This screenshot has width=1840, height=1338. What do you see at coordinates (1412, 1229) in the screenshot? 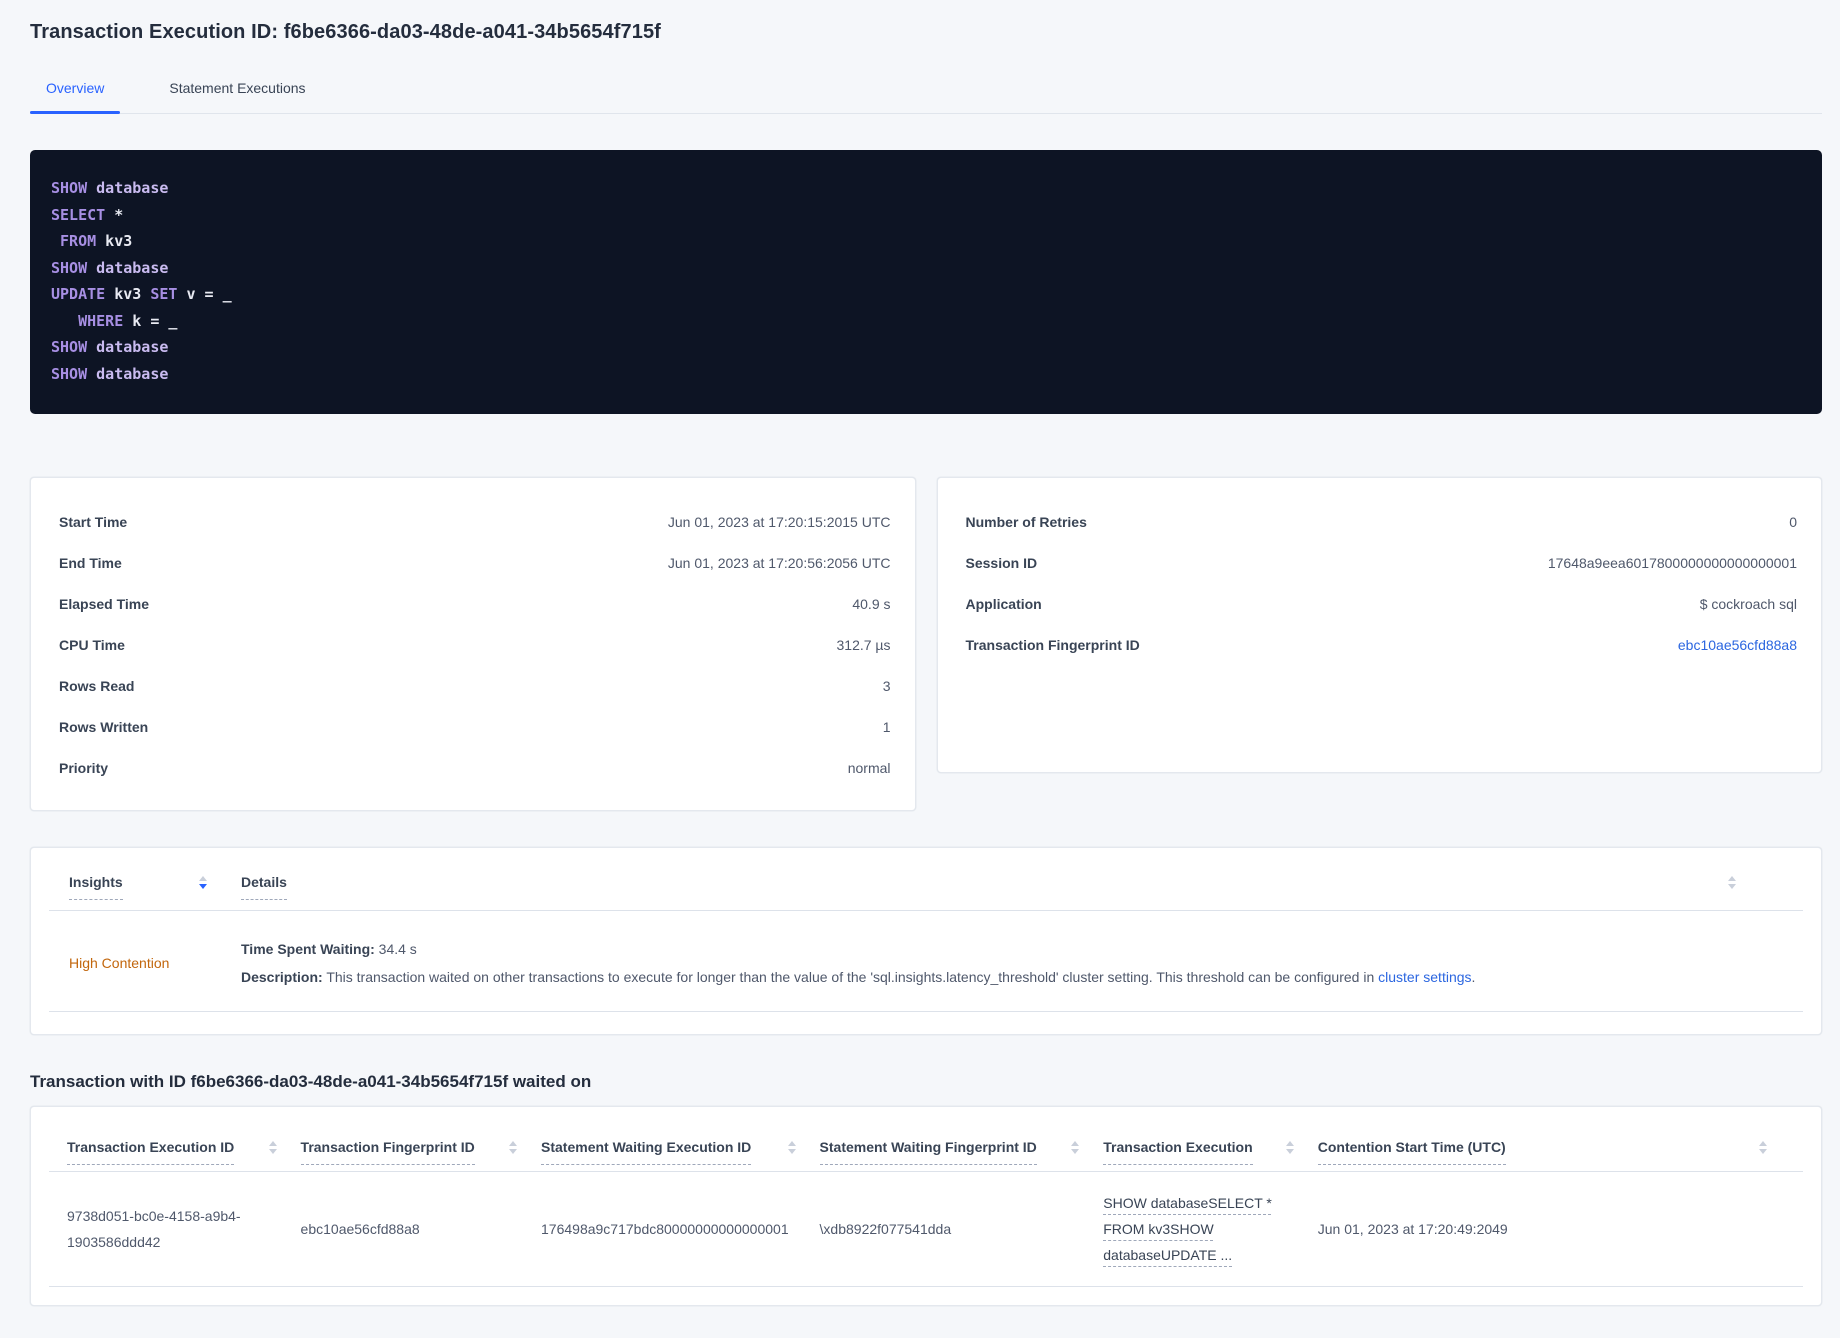
I see `contention-start-time-cell: Jun 01, 2023 at 17:20:49:2049` at bounding box center [1412, 1229].